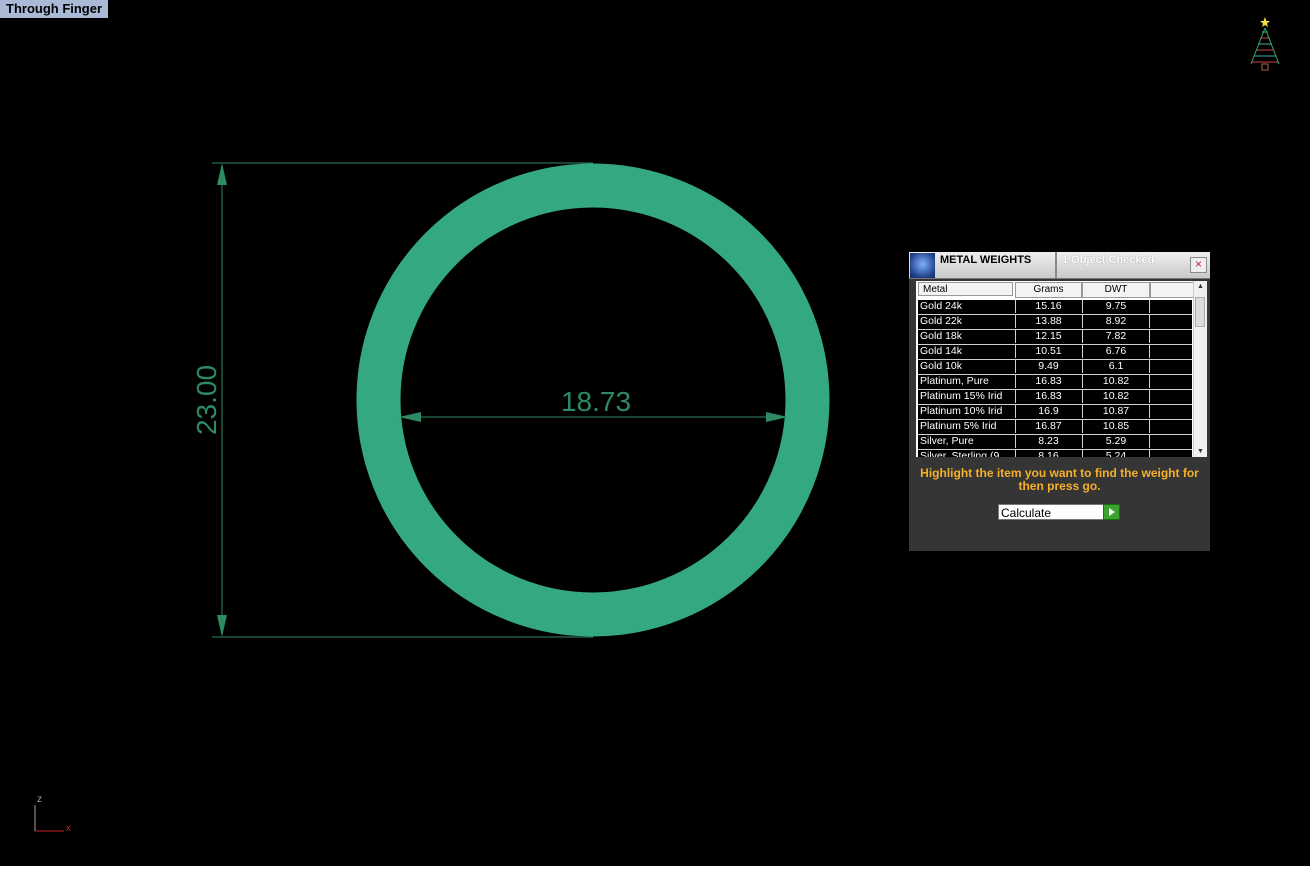 The width and height of the screenshot is (1310, 870). I want to click on header-divider, so click(1056, 265).